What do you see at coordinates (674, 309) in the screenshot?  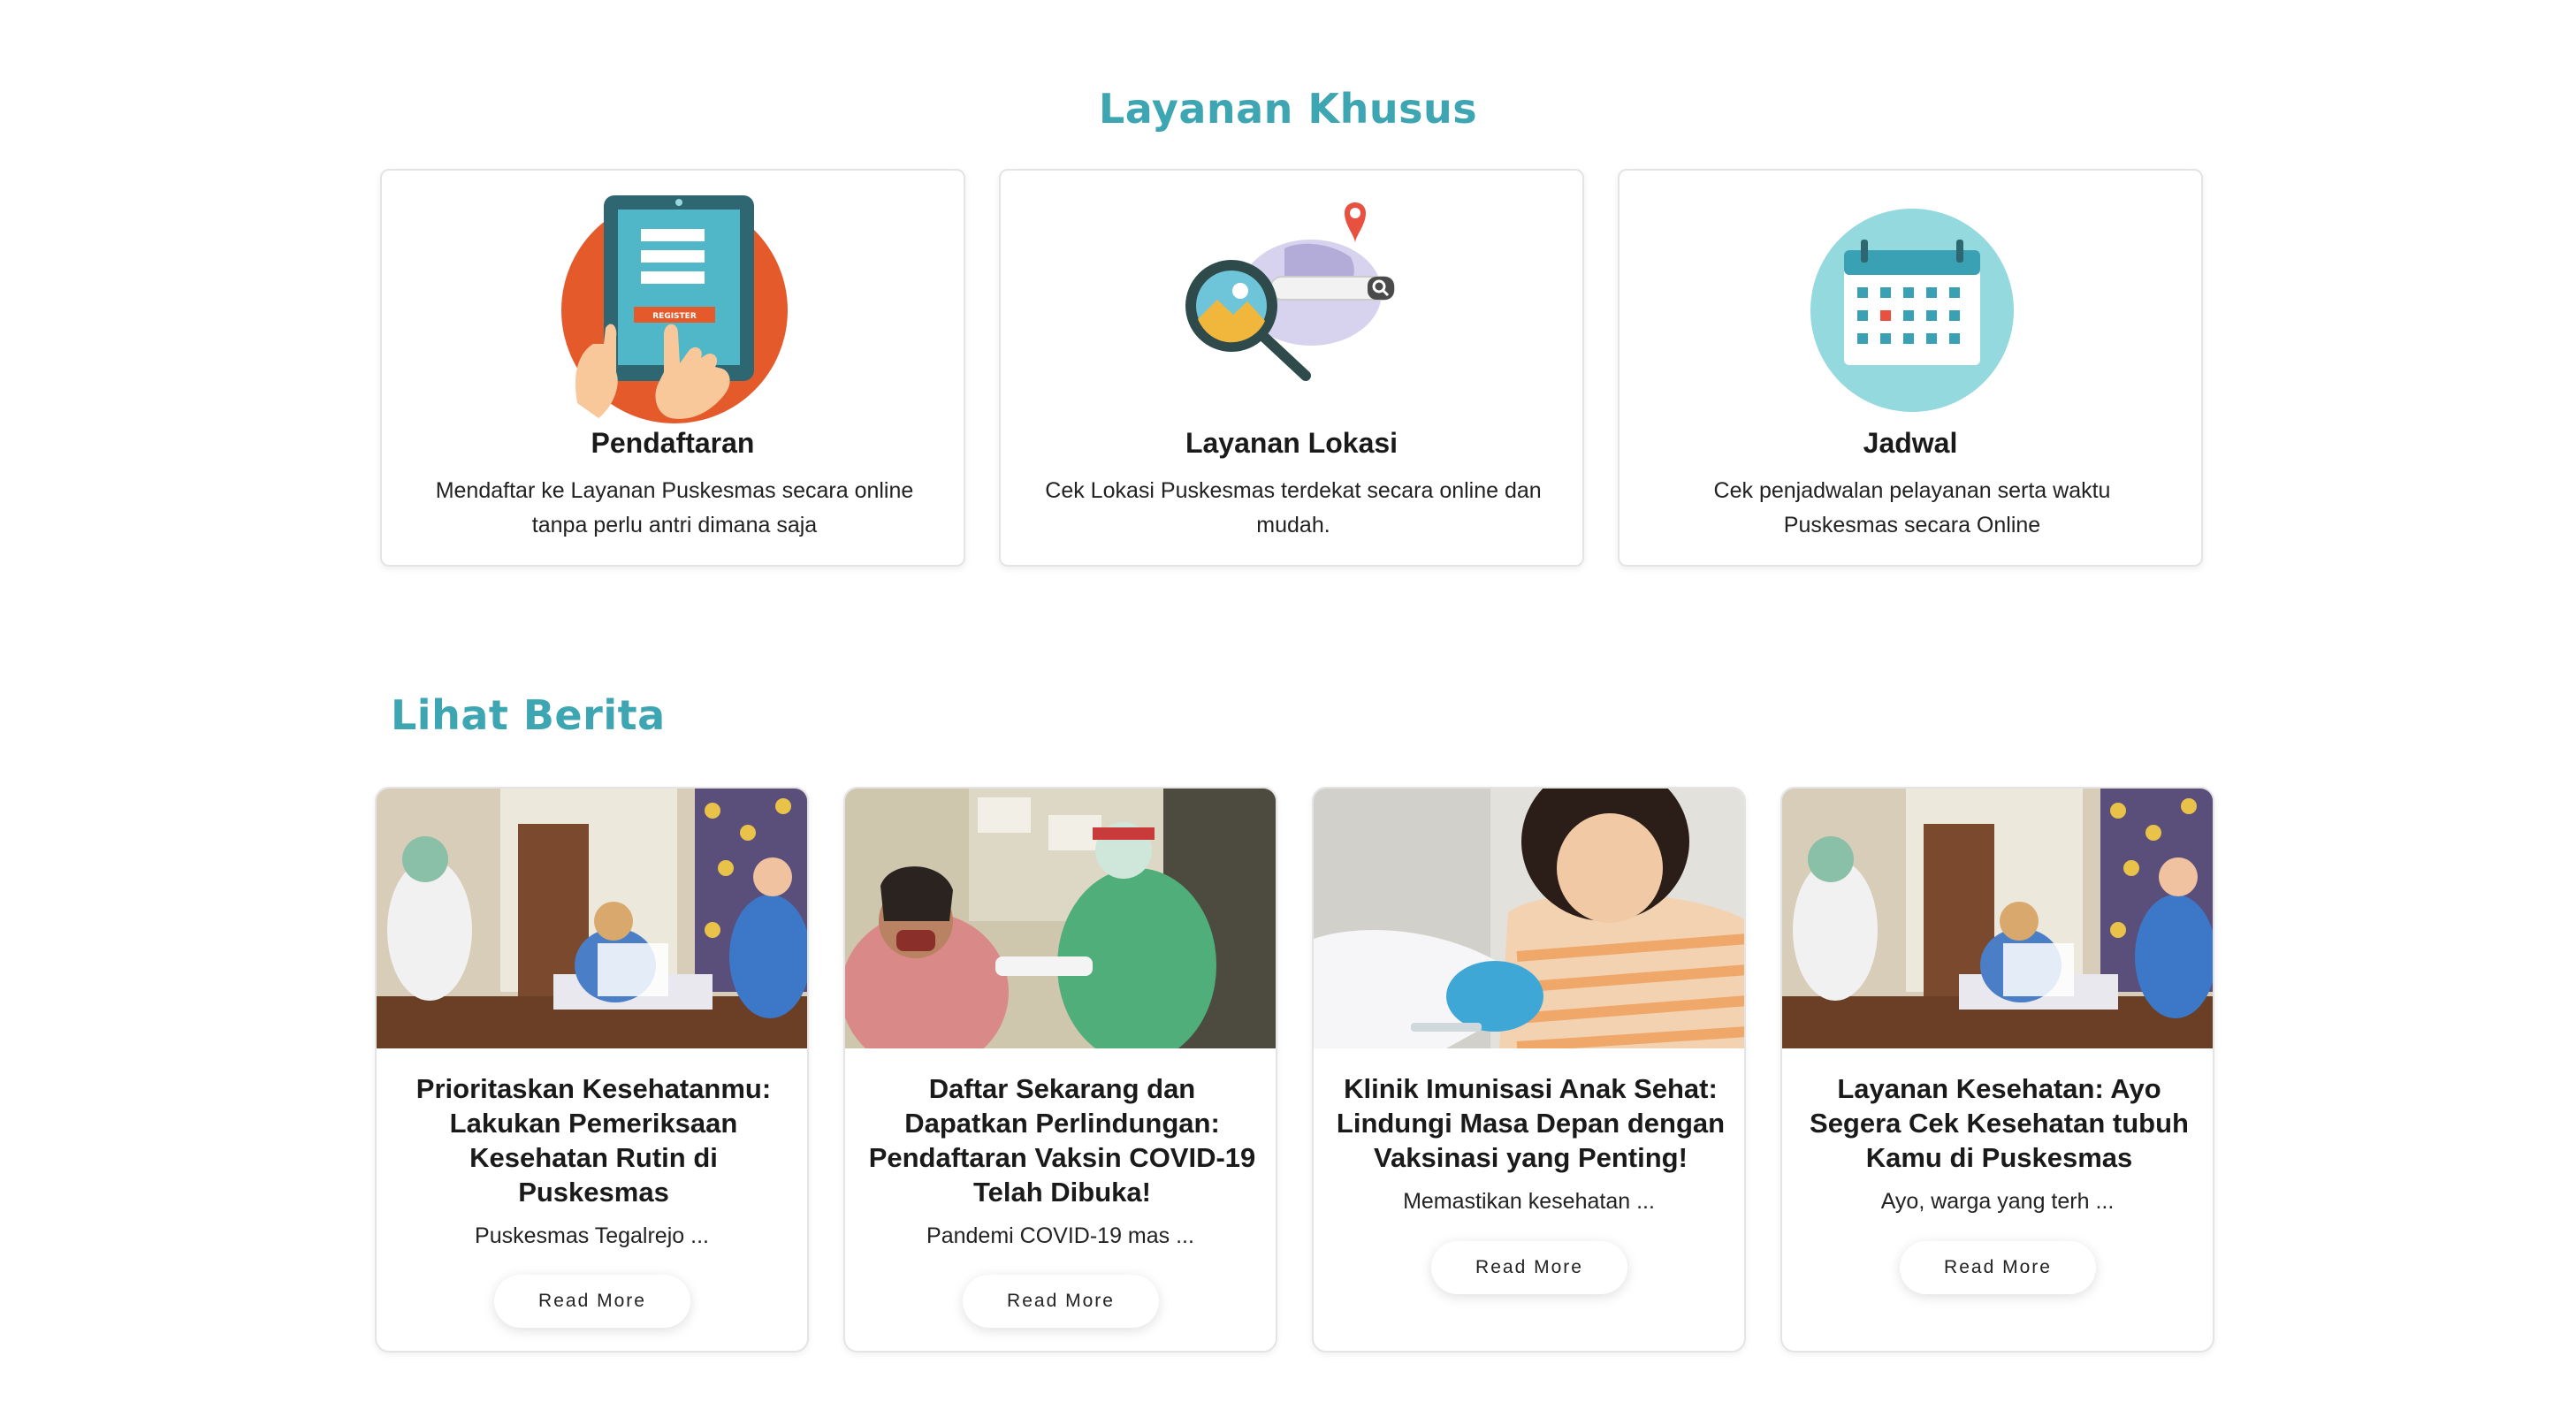 I see `registration-tablet-icon: REGISTER` at bounding box center [674, 309].